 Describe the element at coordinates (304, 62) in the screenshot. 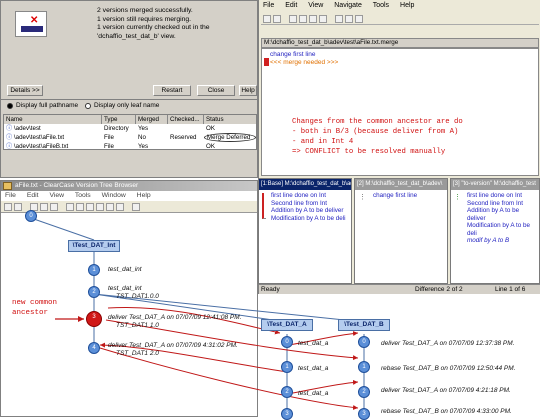

I see `merge-needed-marker: <<< merge needed >>>` at that location.